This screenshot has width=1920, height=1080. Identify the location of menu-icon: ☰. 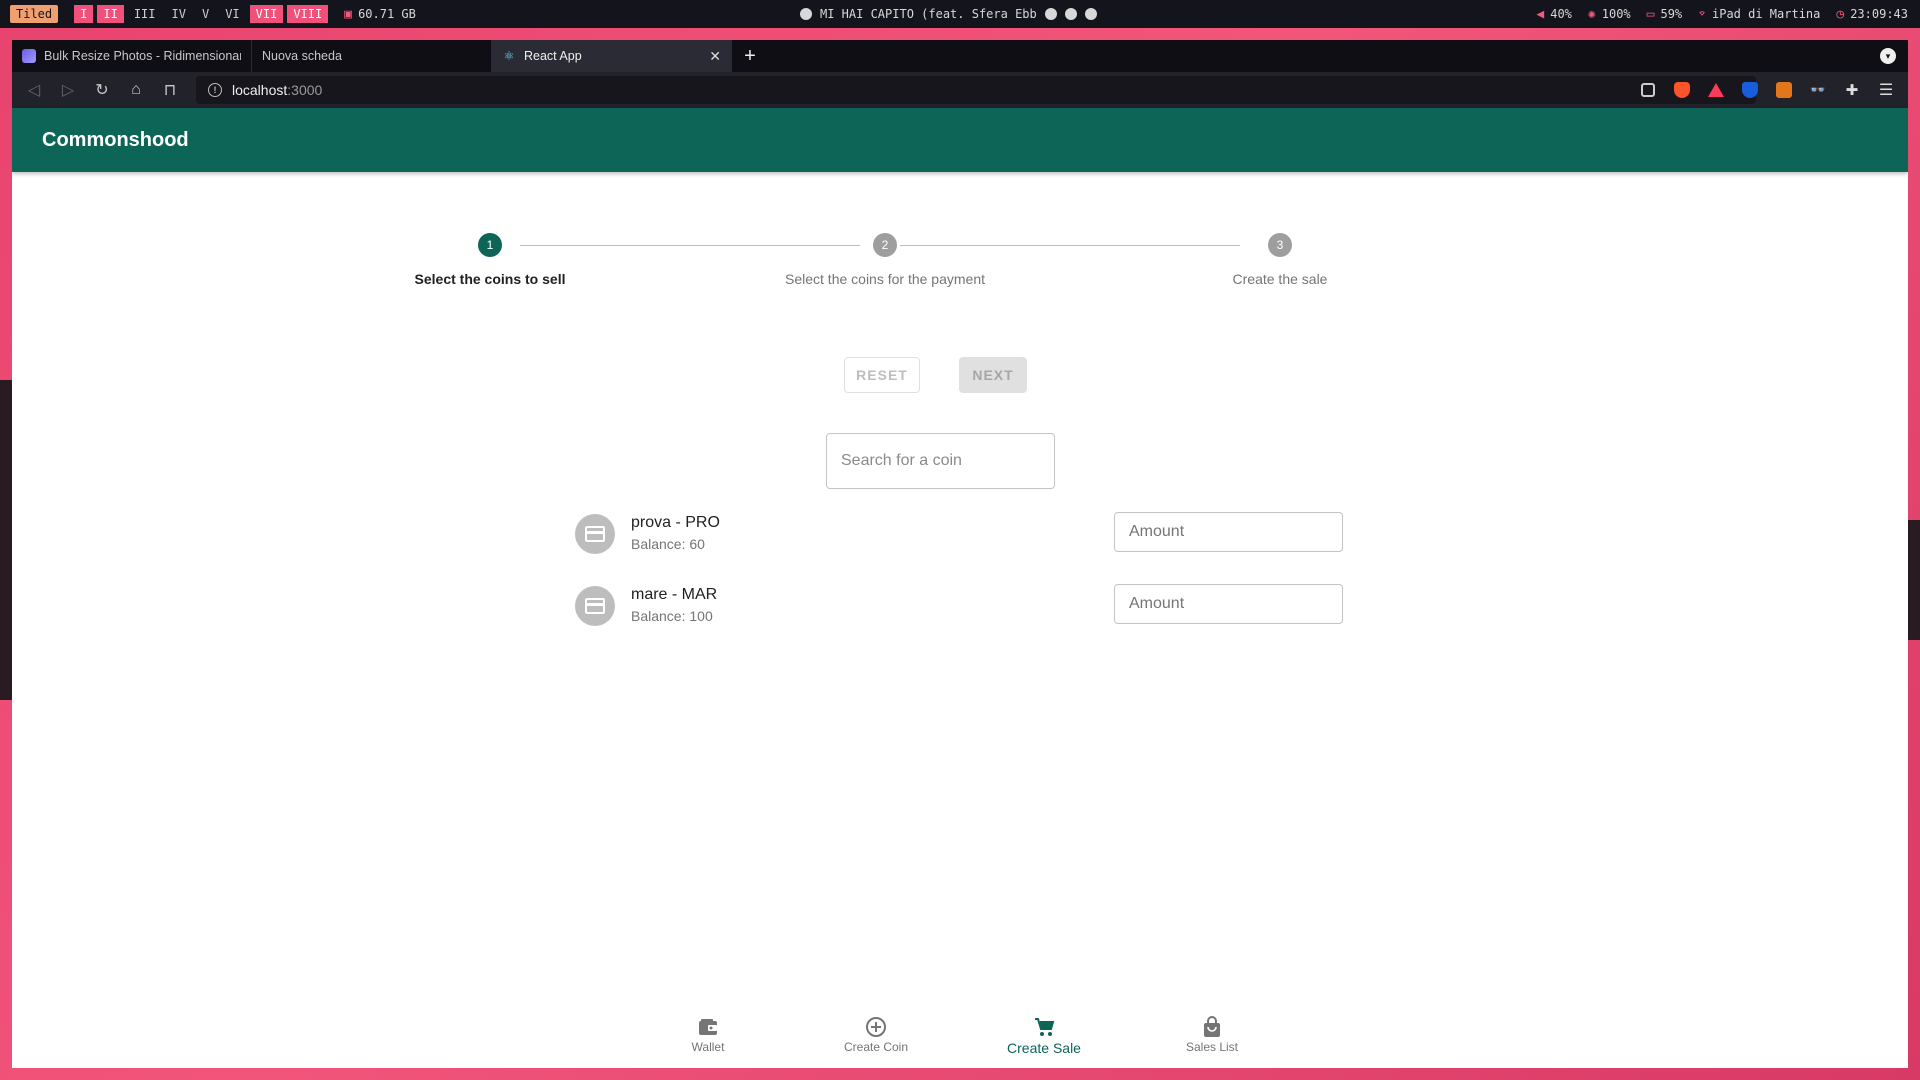
(1886, 90).